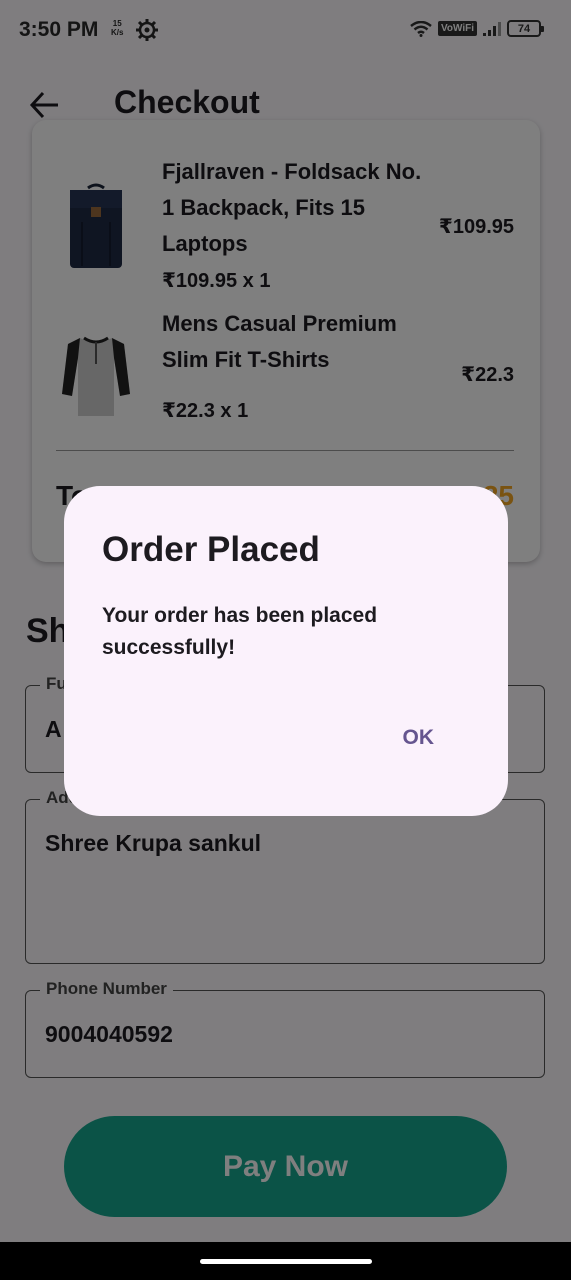  I want to click on dialog-message: Your order has been placed successfully!, so click(240, 631).